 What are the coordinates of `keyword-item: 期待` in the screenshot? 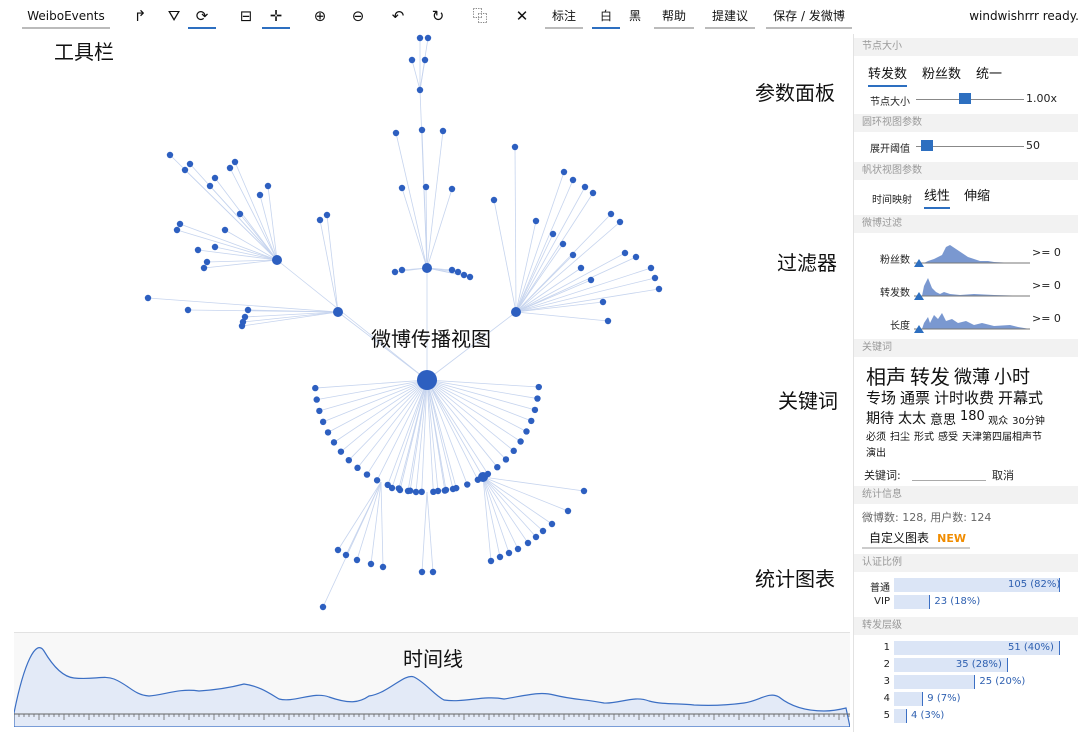 It's located at (880, 418).